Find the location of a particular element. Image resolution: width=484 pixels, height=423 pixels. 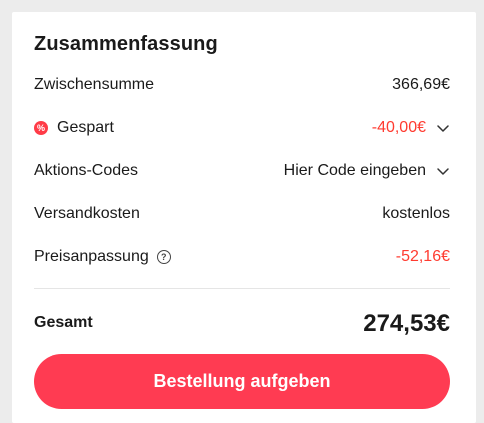

question-circle-icon: ? is located at coordinates (163, 257).